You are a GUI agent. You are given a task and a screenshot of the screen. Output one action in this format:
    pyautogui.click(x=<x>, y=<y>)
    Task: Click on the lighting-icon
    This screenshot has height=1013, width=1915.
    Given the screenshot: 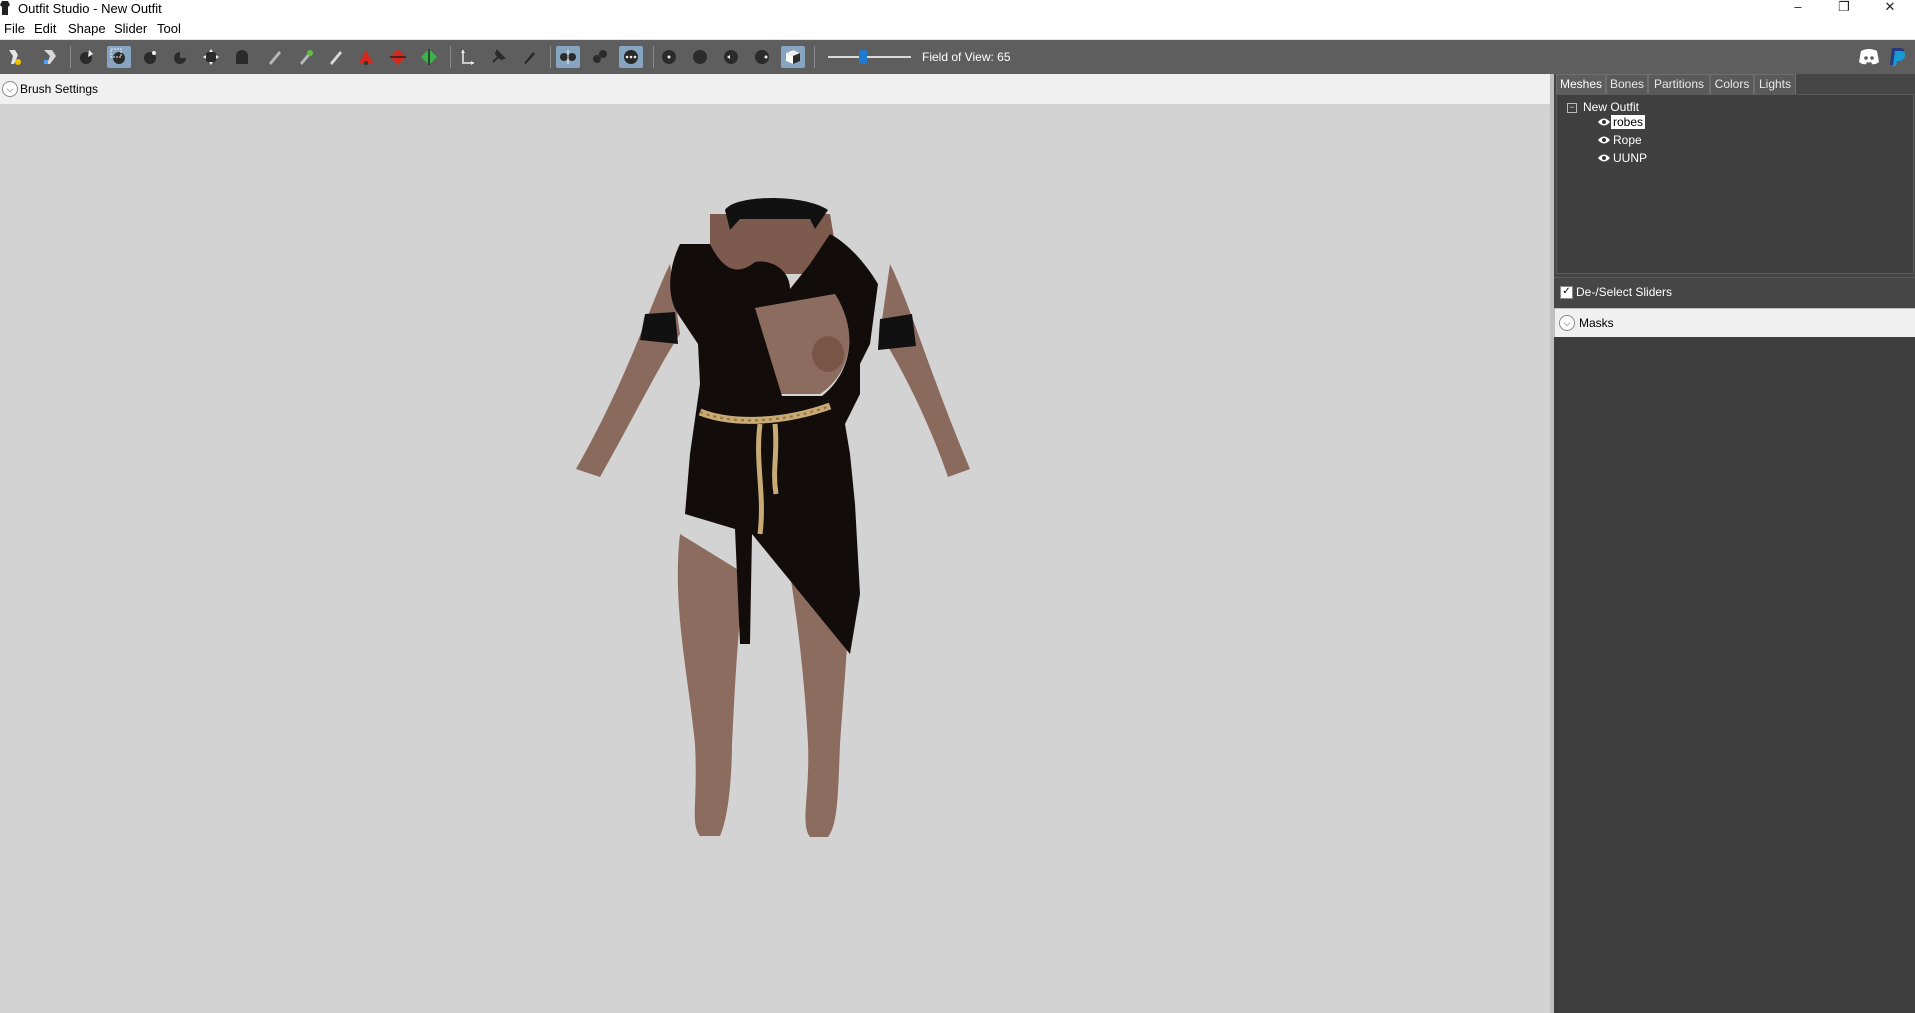 What is the action you would take?
    pyautogui.click(x=731, y=57)
    